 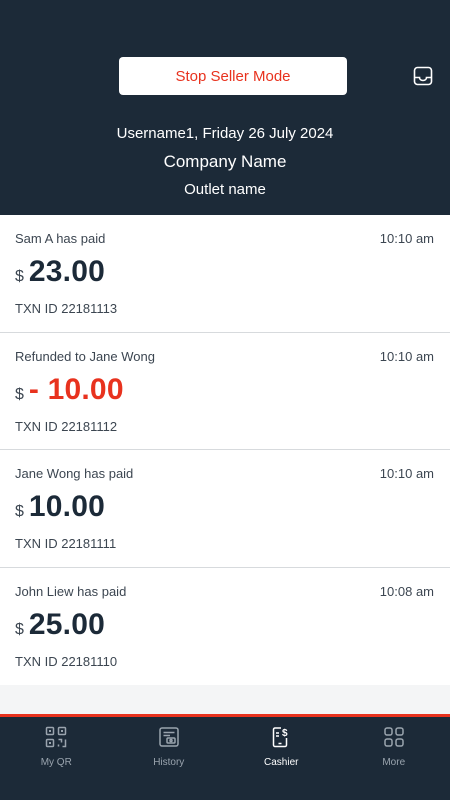 What do you see at coordinates (169, 762) in the screenshot?
I see `tab-label: History` at bounding box center [169, 762].